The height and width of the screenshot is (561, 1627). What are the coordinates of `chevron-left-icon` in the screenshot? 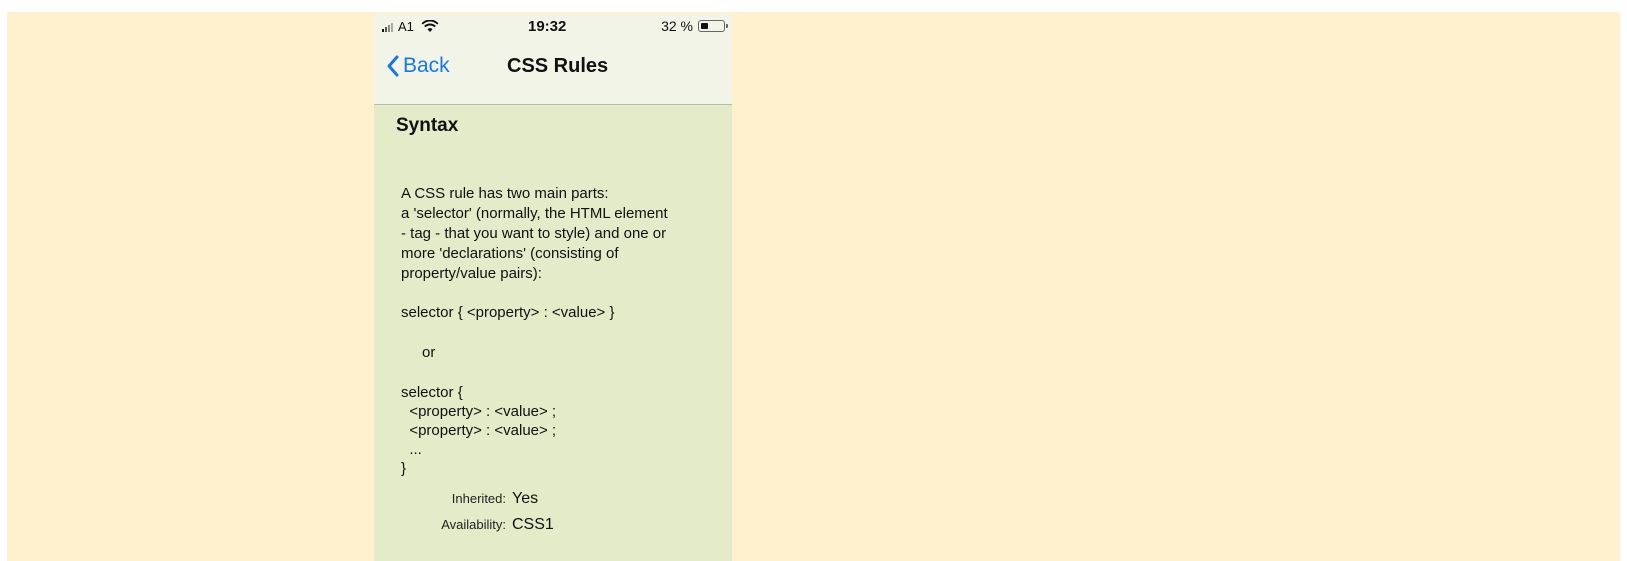 It's located at (393, 66).